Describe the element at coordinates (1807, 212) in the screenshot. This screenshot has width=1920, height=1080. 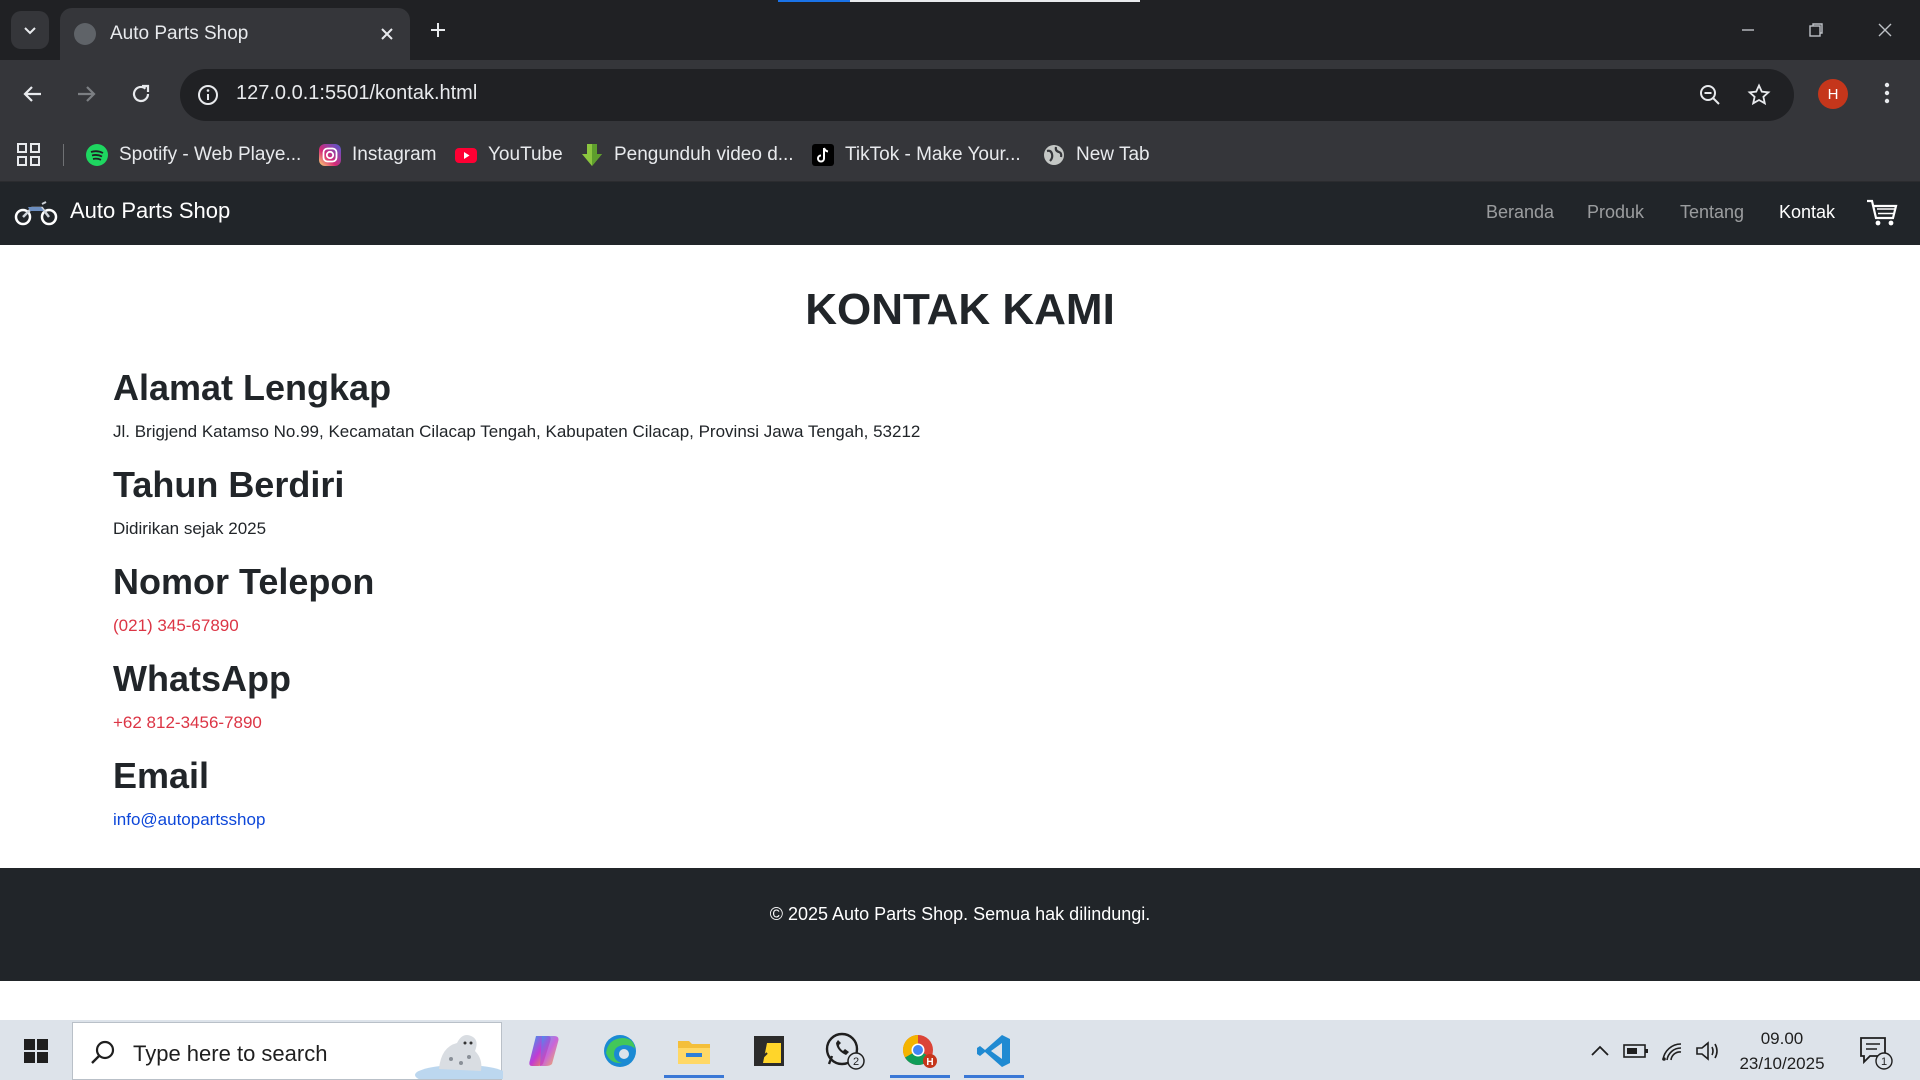
I see `nav-link-kontak: Kontak` at that location.